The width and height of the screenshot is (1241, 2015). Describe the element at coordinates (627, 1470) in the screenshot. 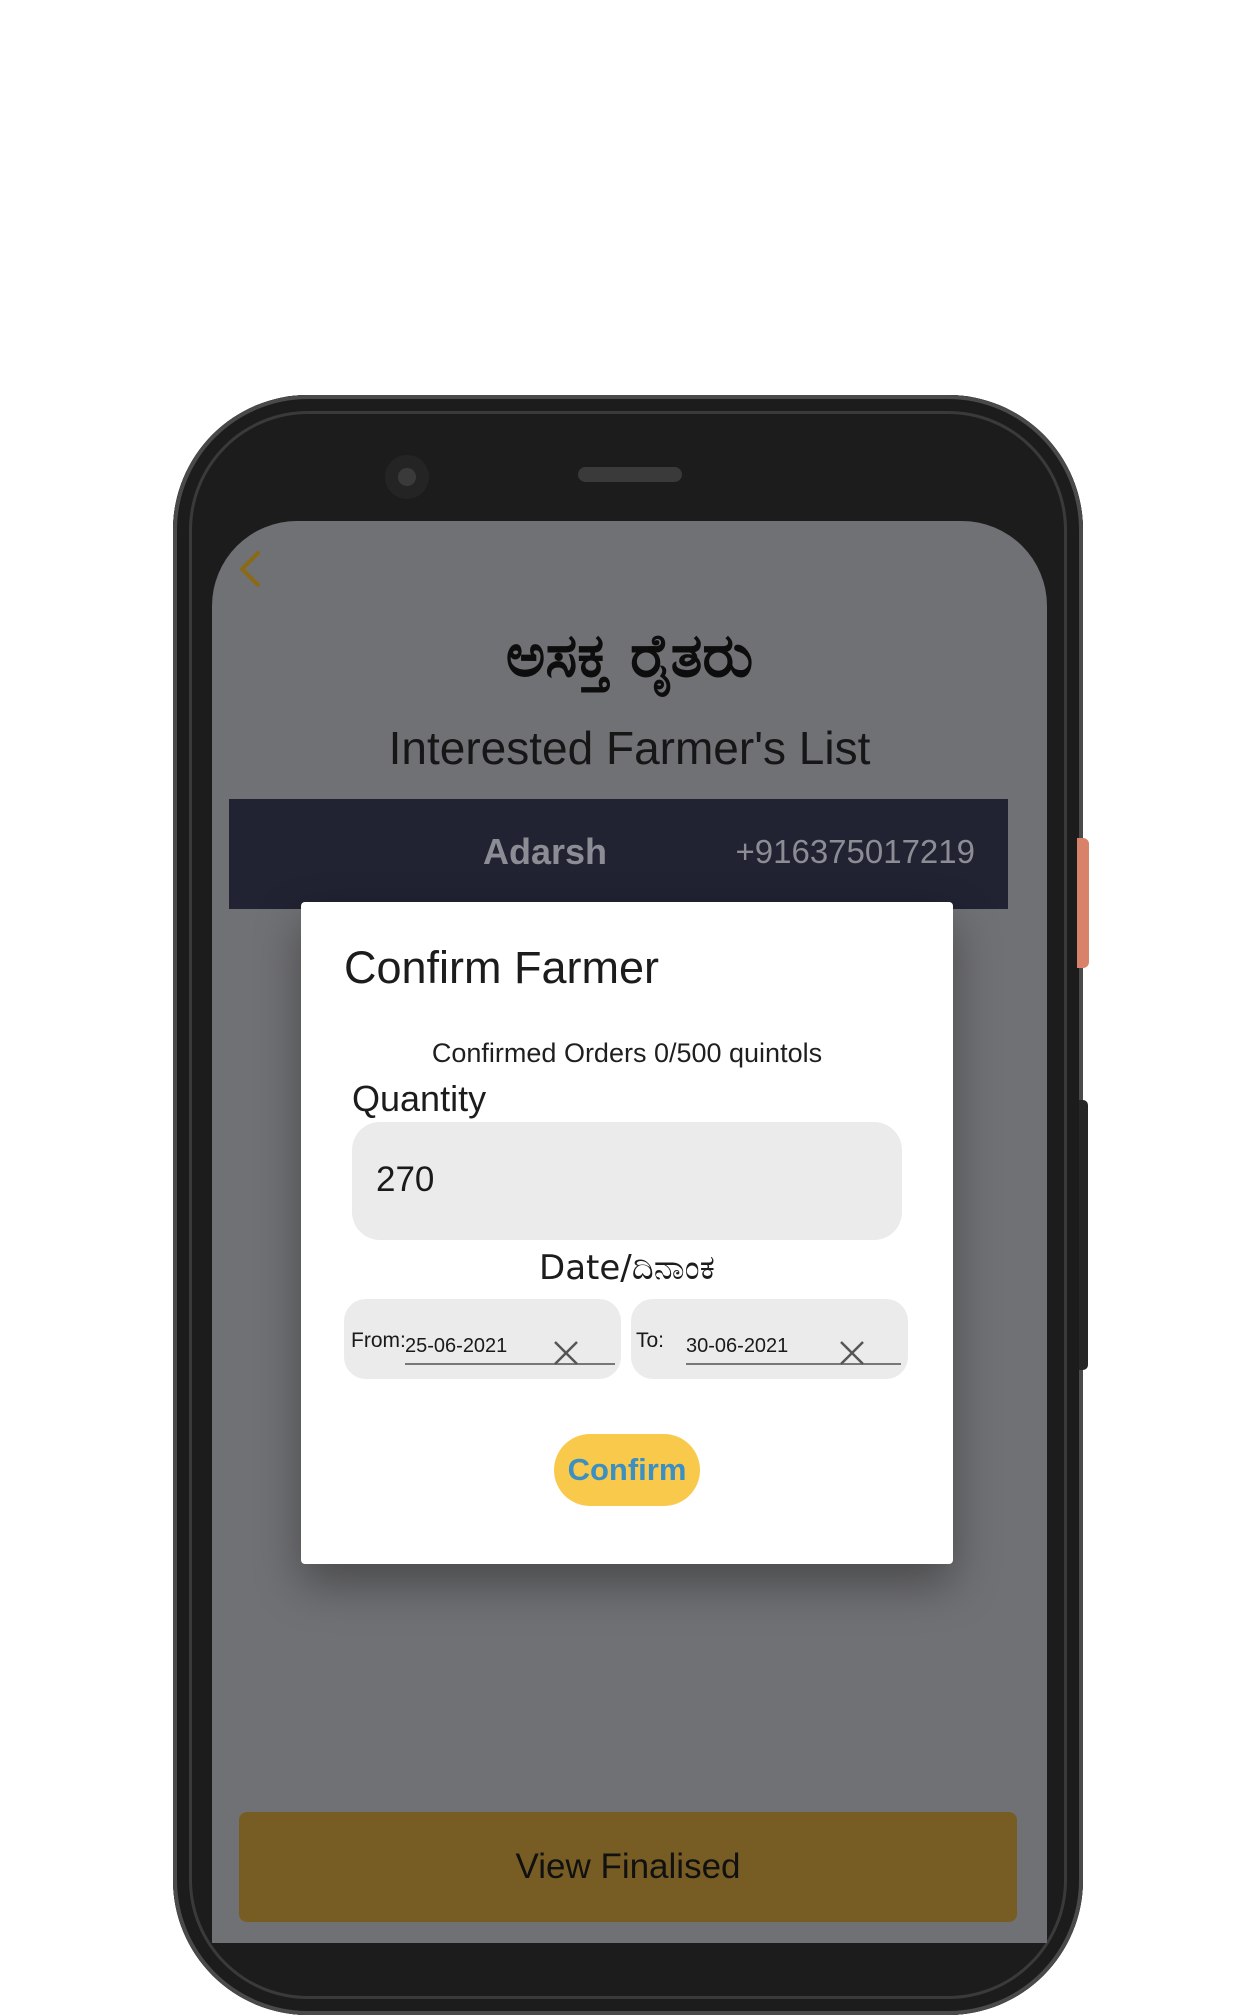

I see `confirm-button: Confirm` at that location.